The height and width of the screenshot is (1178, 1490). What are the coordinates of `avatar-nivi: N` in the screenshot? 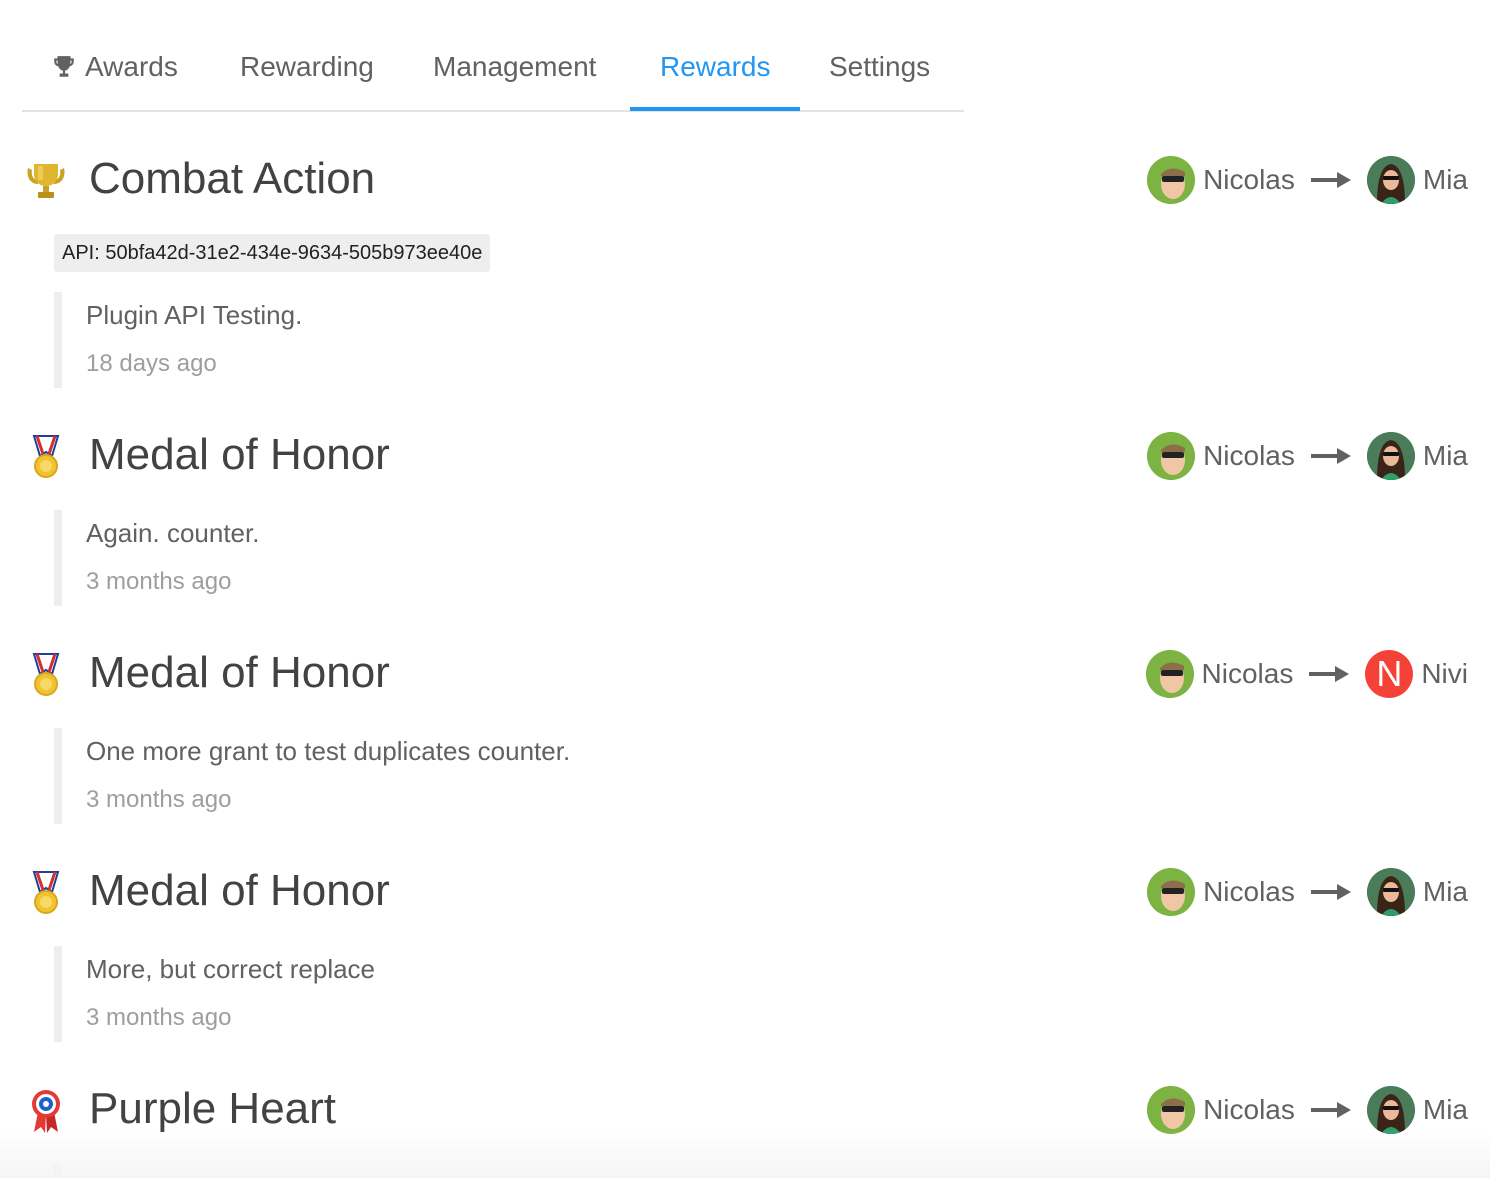 It's located at (1389, 674).